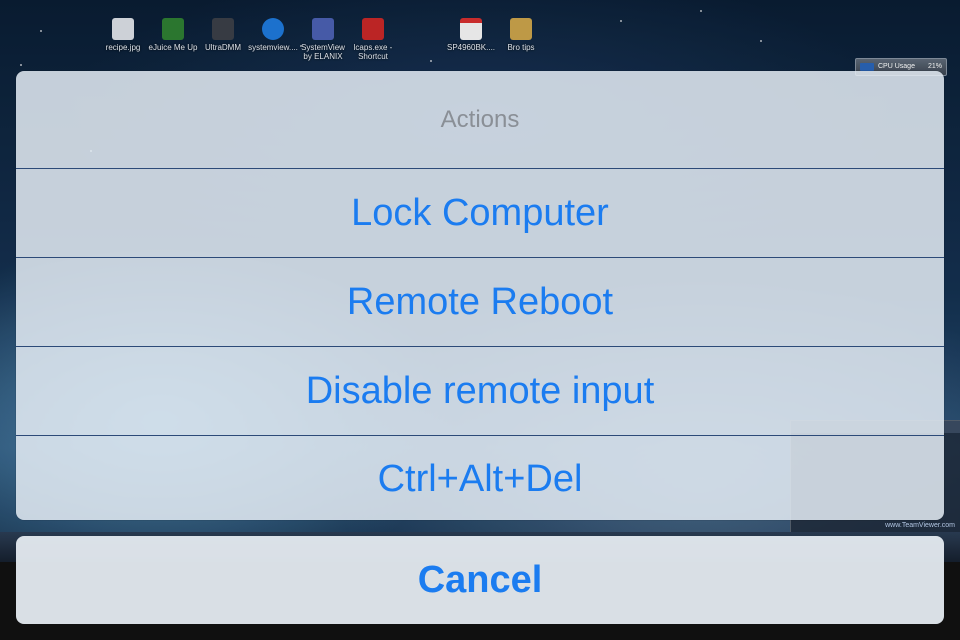 The width and height of the screenshot is (960, 640). Describe the element at coordinates (480, 580) in the screenshot. I see `cancel-button: Cancel` at that location.